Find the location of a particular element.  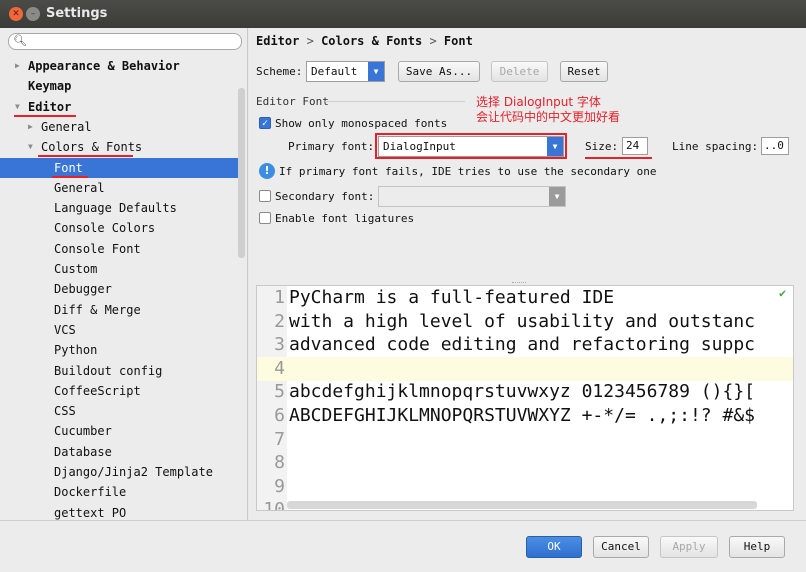

tree-item: Keymap is located at coordinates (119, 86).